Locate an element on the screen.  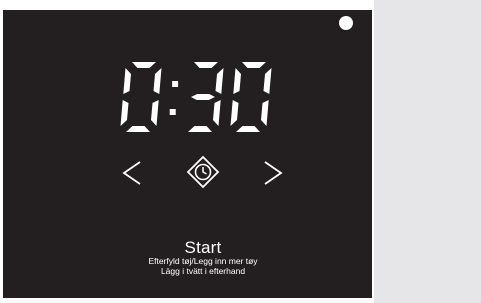
chevron-left-icon is located at coordinates (132, 173).